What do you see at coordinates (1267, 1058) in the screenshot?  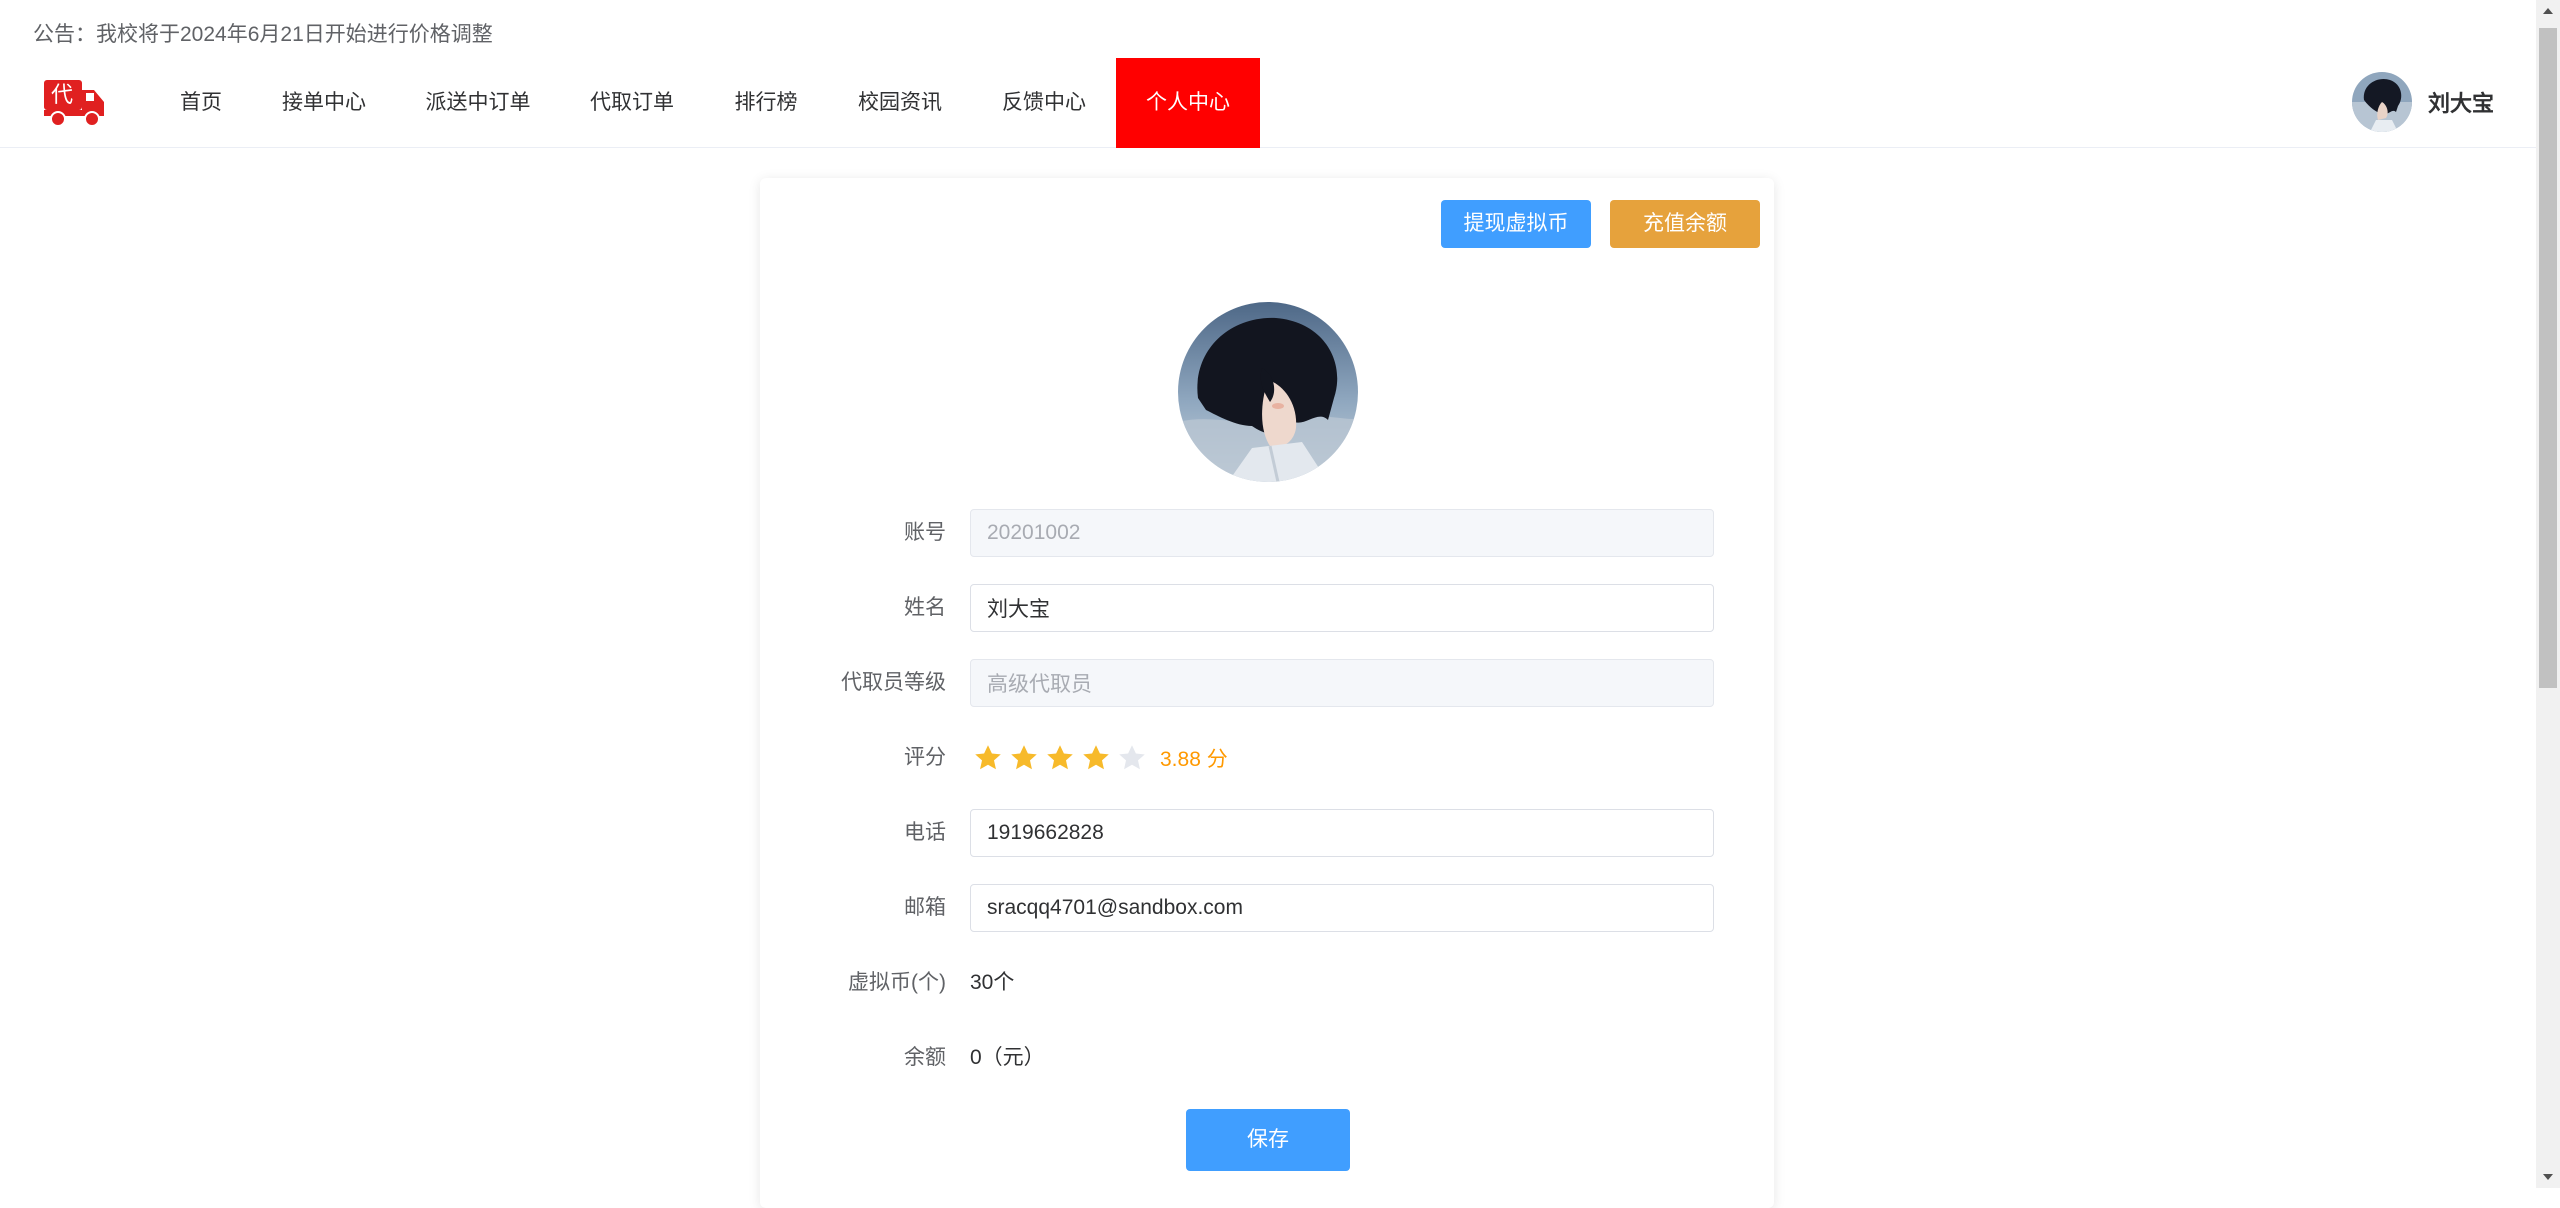 I see `balance-row: 余额 0（元）` at bounding box center [1267, 1058].